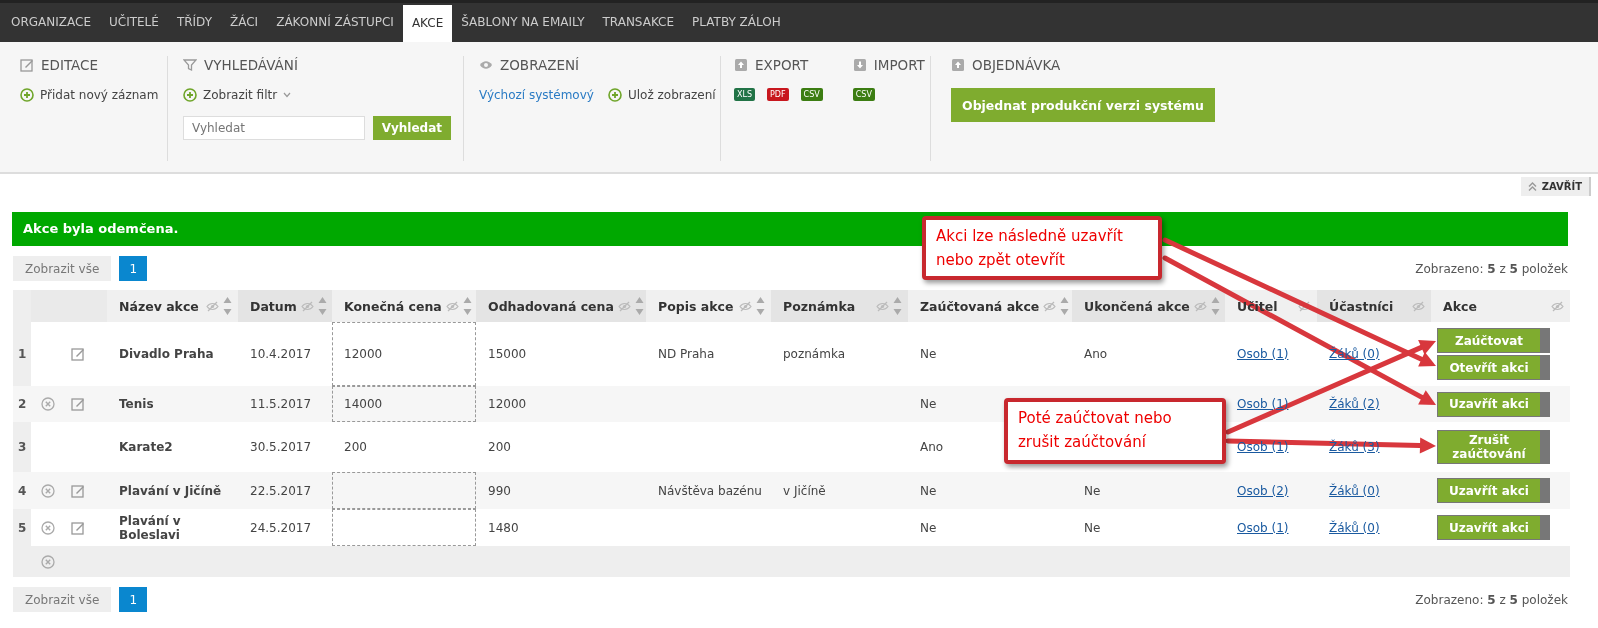 The height and width of the screenshot is (628, 1598). I want to click on save-view-link: Ulož zobrazení, so click(661, 95).